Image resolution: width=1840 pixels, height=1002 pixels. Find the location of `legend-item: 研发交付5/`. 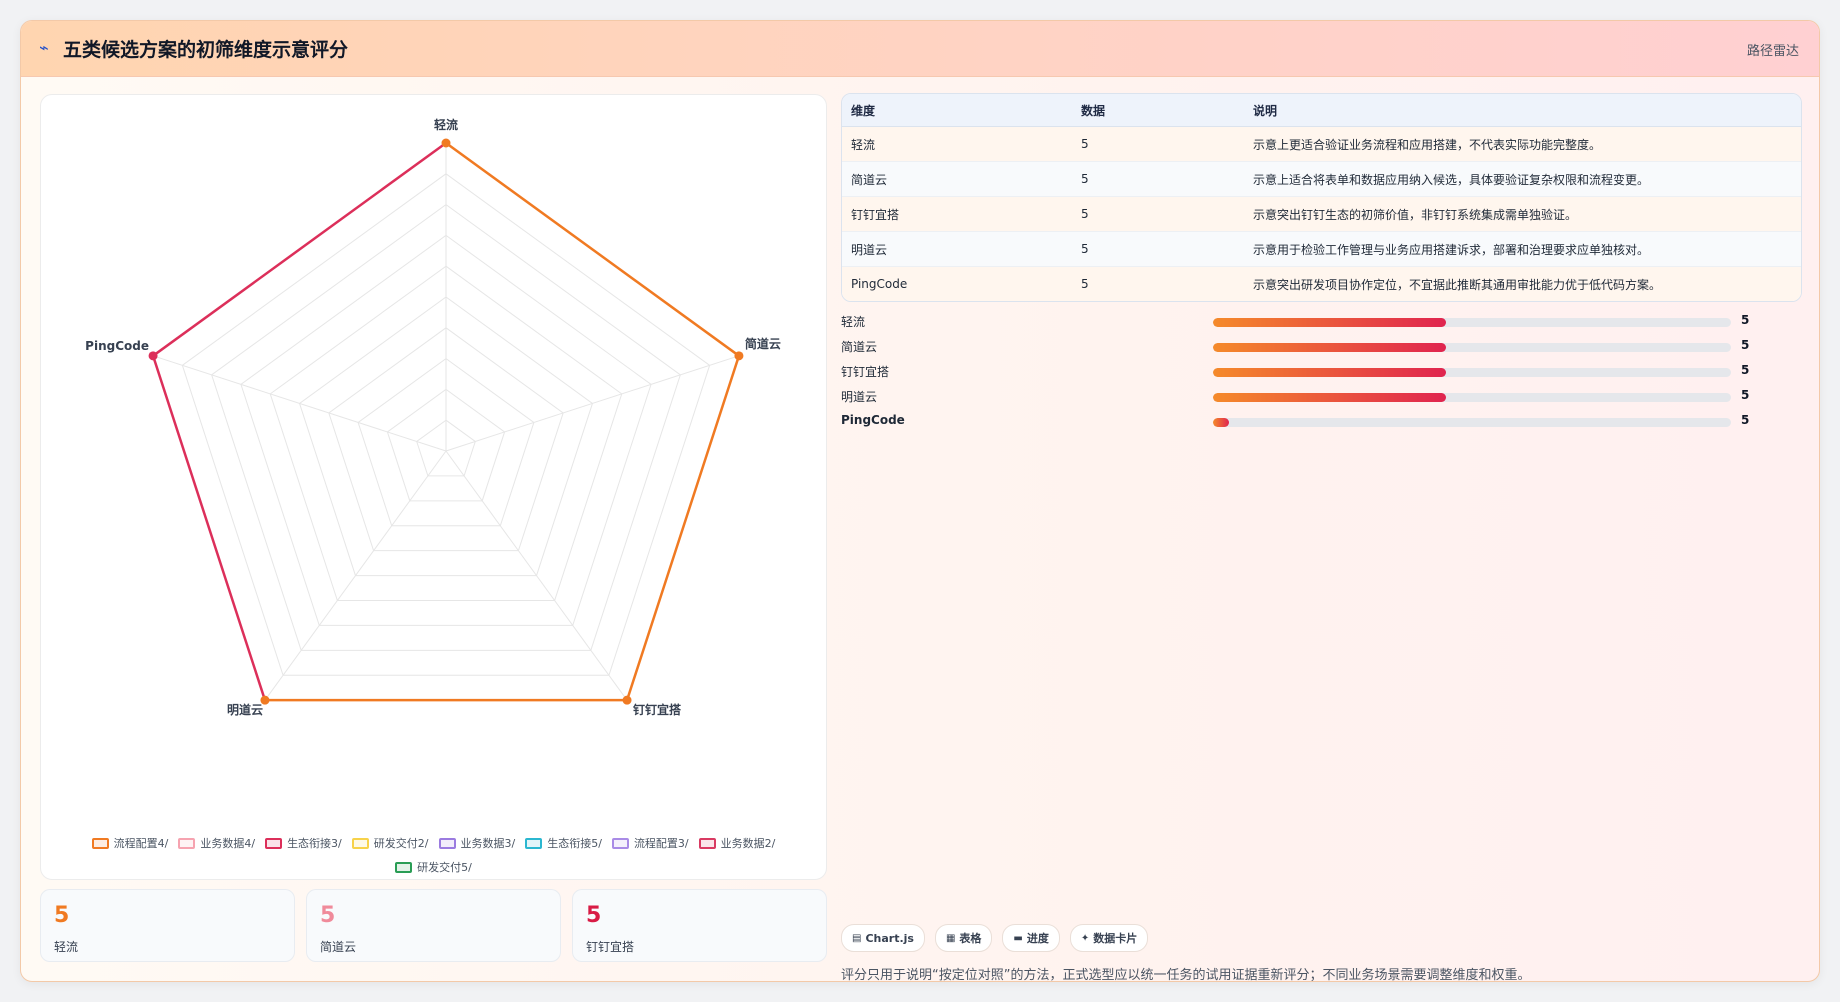

legend-item: 研发交付5/ is located at coordinates (433, 867).